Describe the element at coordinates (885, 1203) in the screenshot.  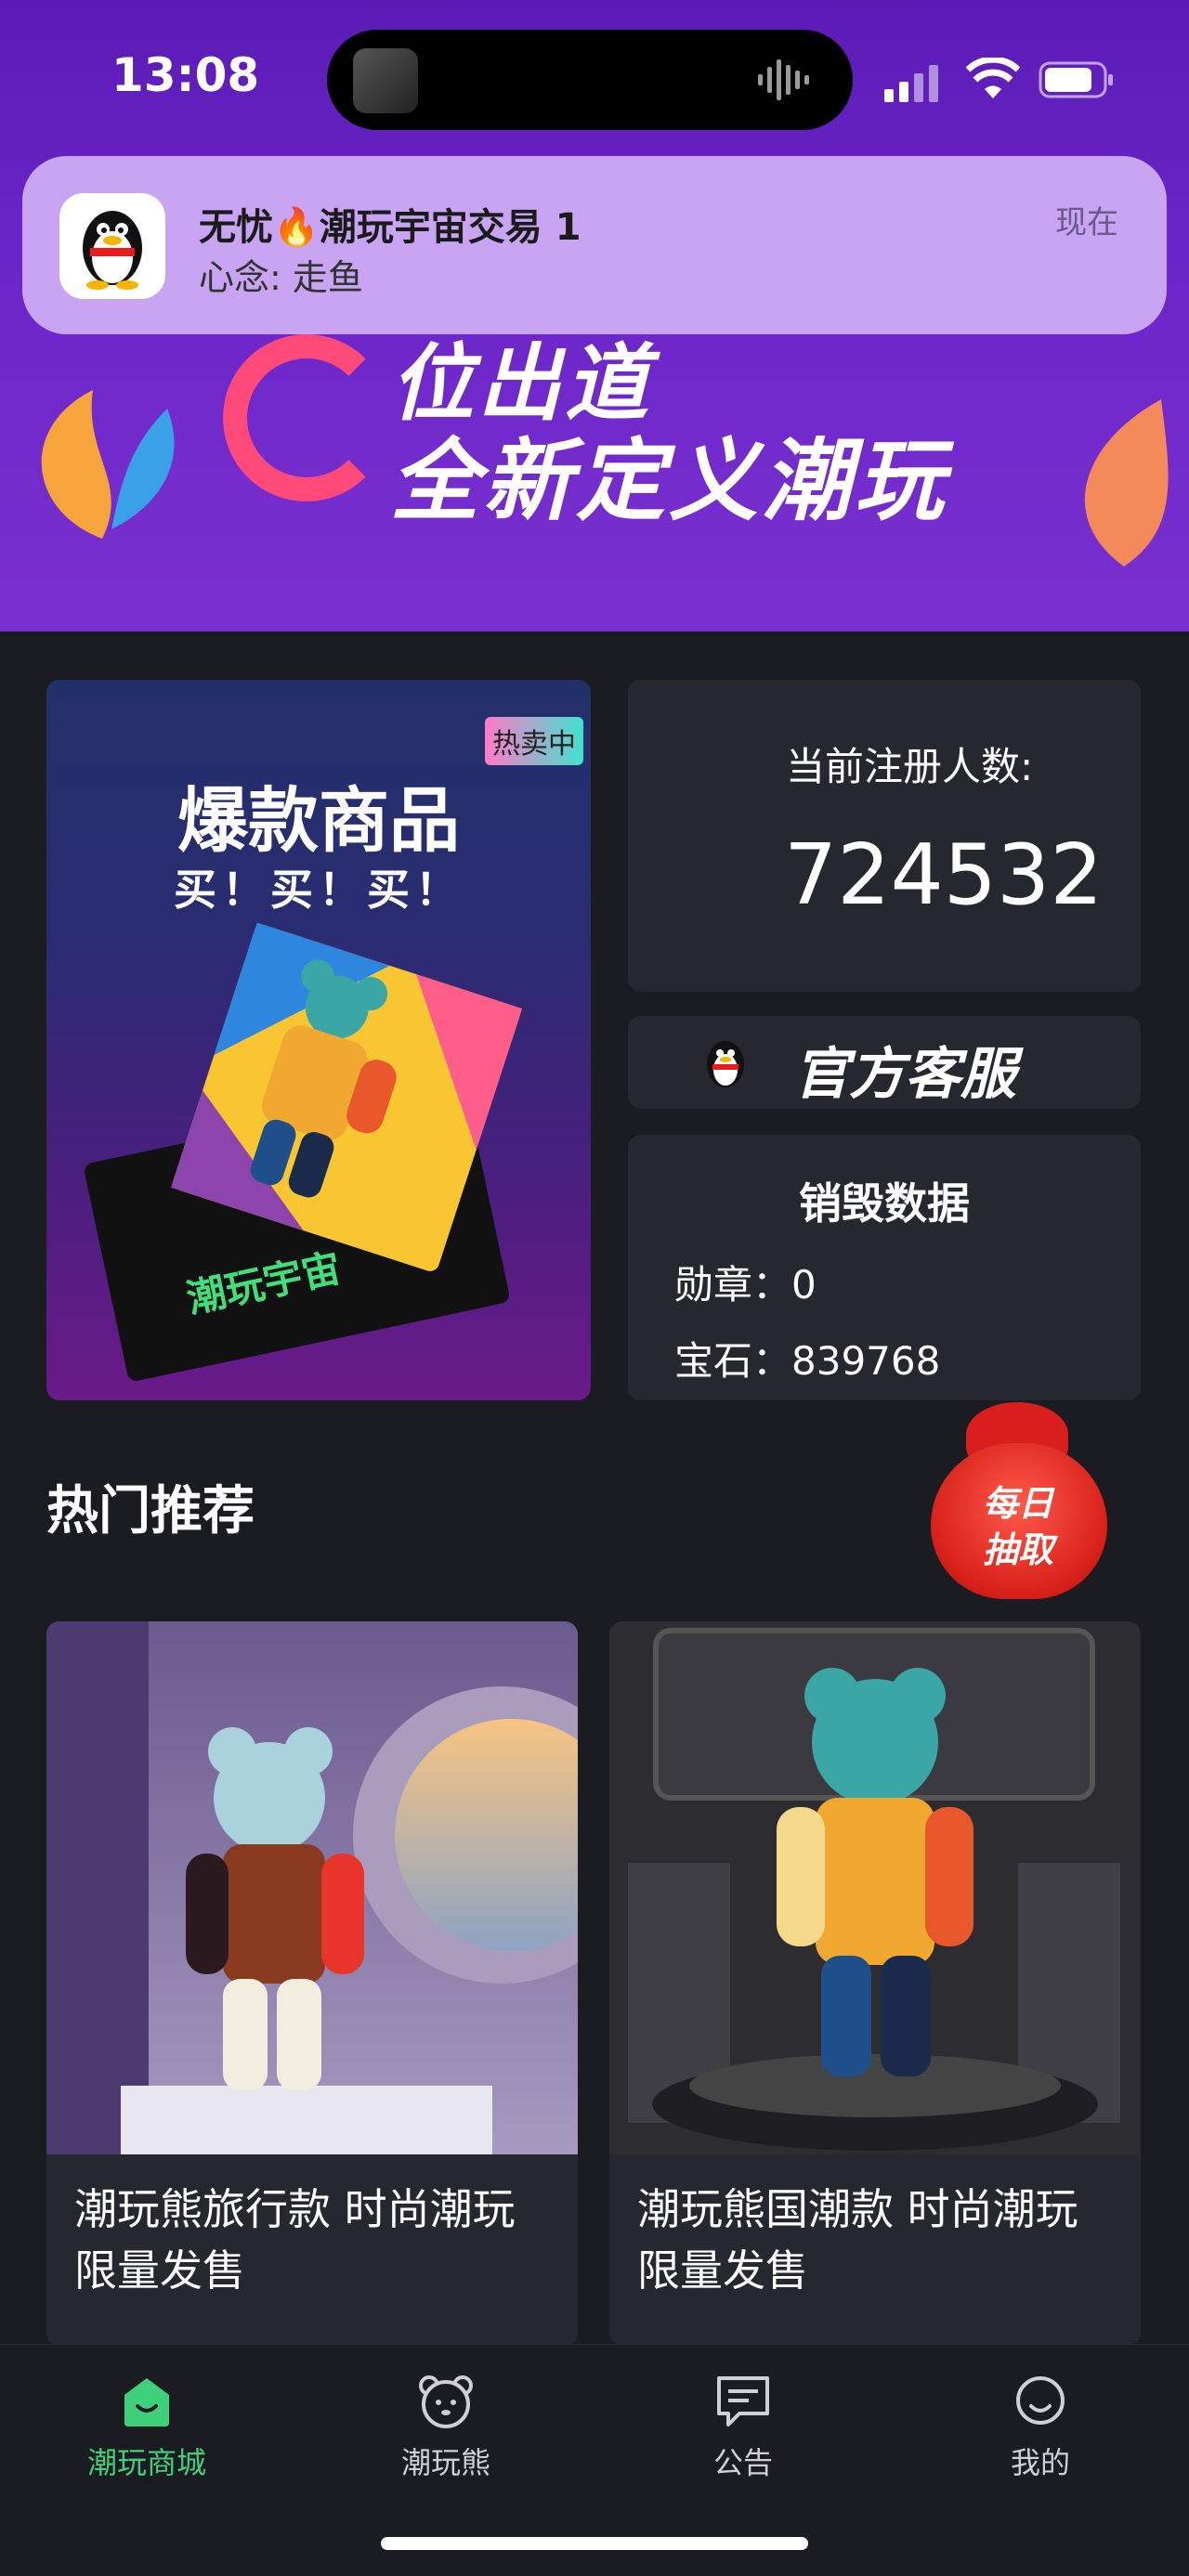
I see `burn-data-title: 销毁数据` at that location.